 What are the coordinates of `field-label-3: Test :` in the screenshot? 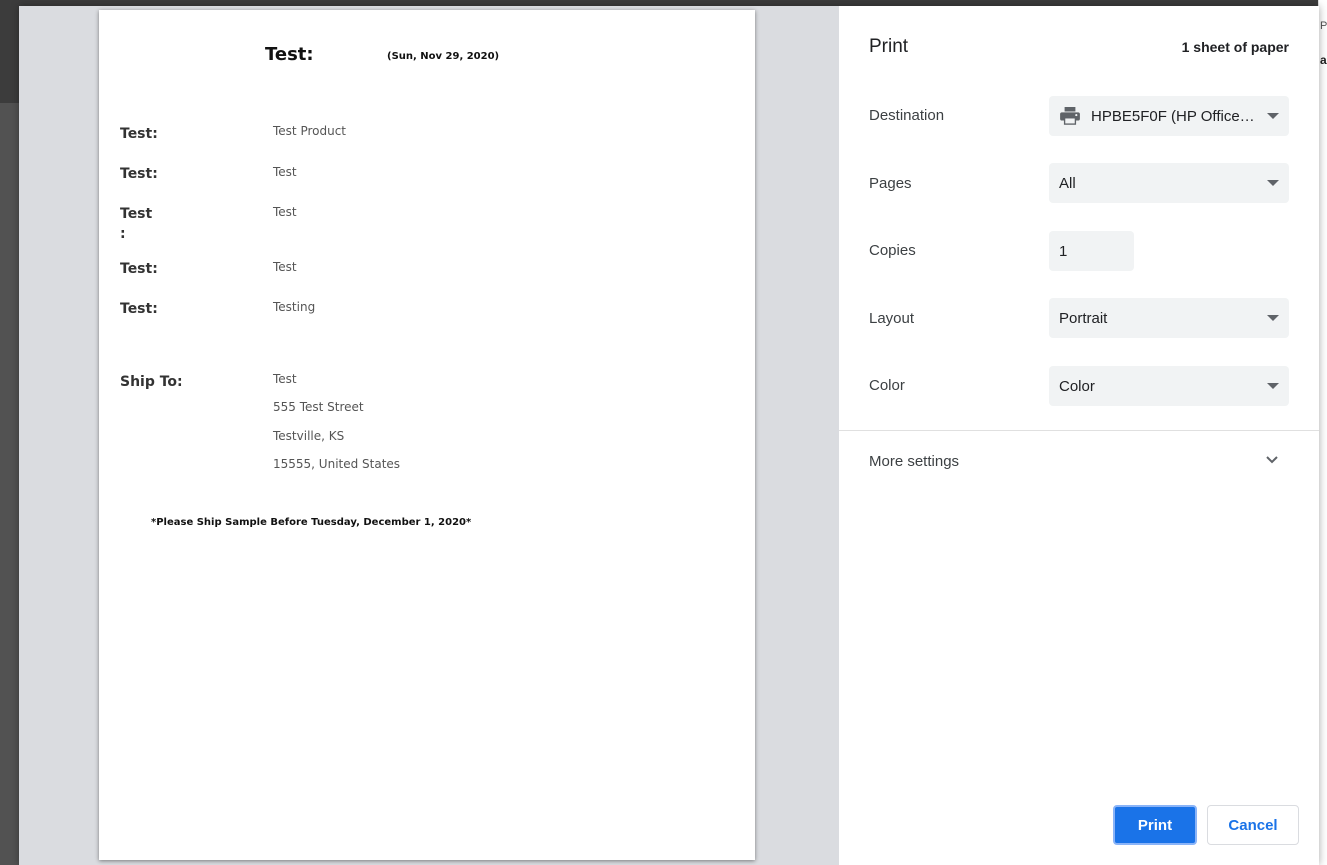 It's located at (136, 224).